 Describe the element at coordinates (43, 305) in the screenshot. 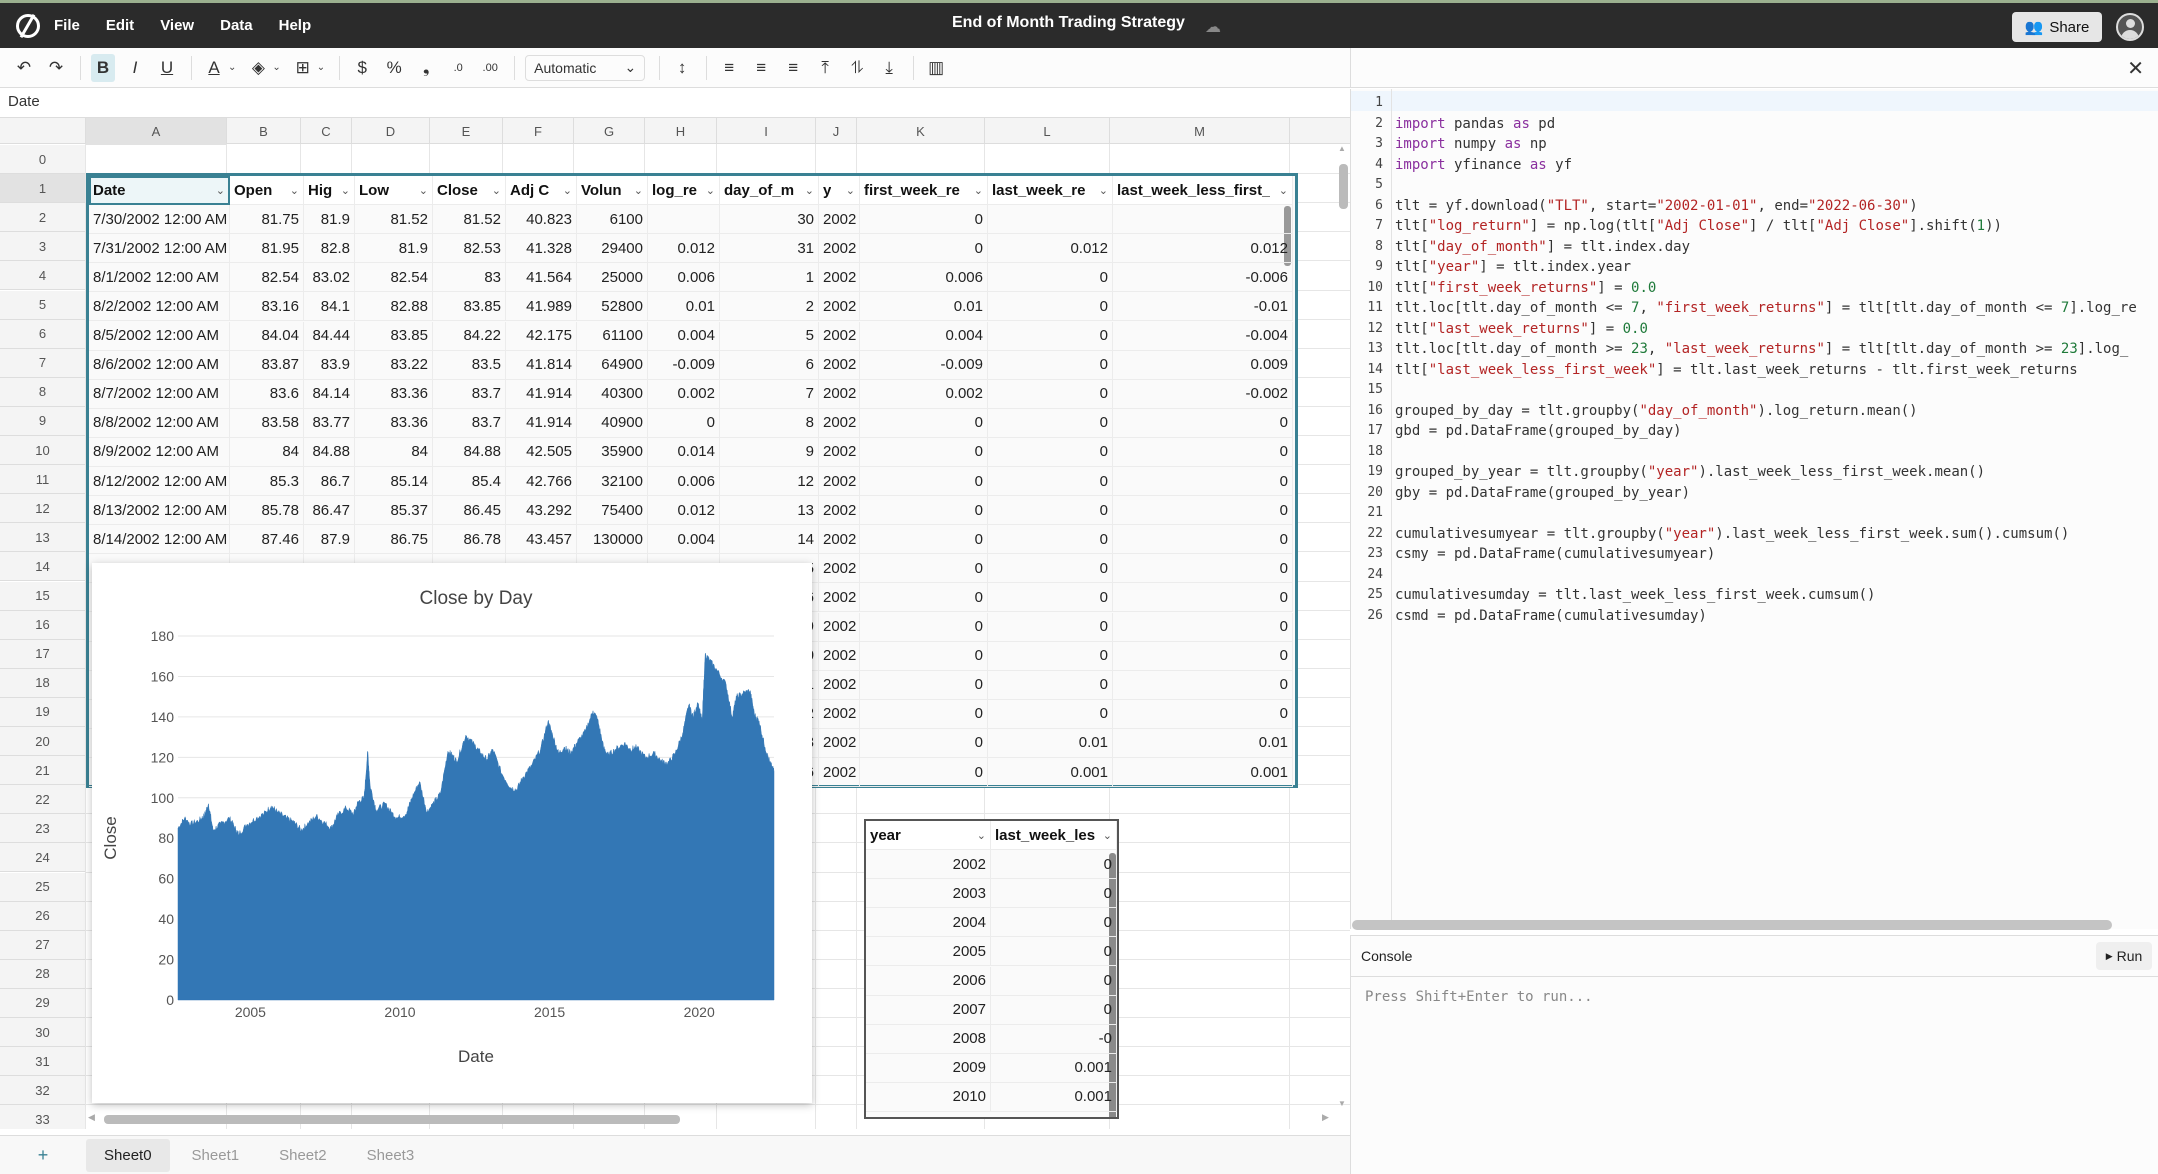

I see `row-header-5: 5` at that location.